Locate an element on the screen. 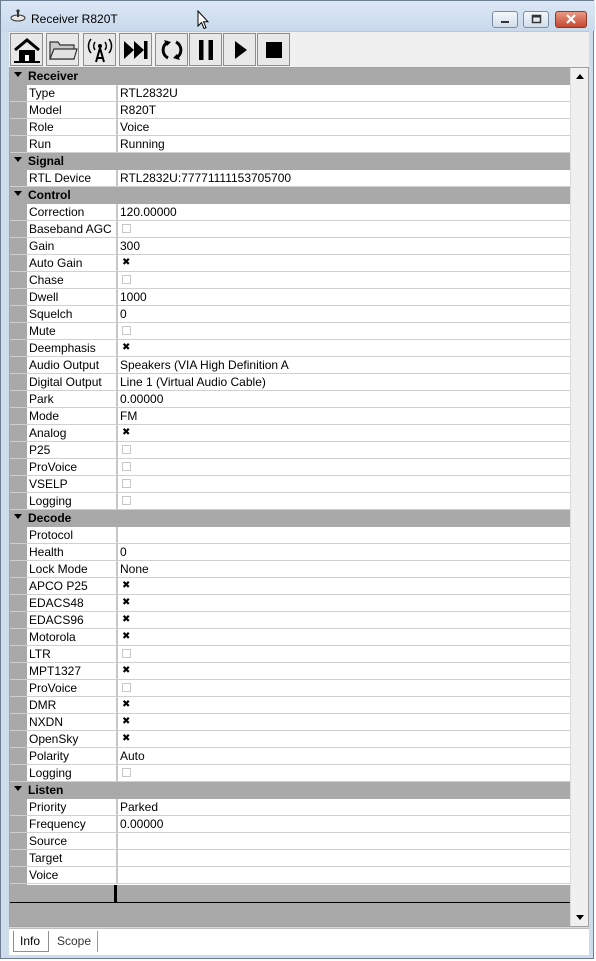  skip-button is located at coordinates (135, 49).